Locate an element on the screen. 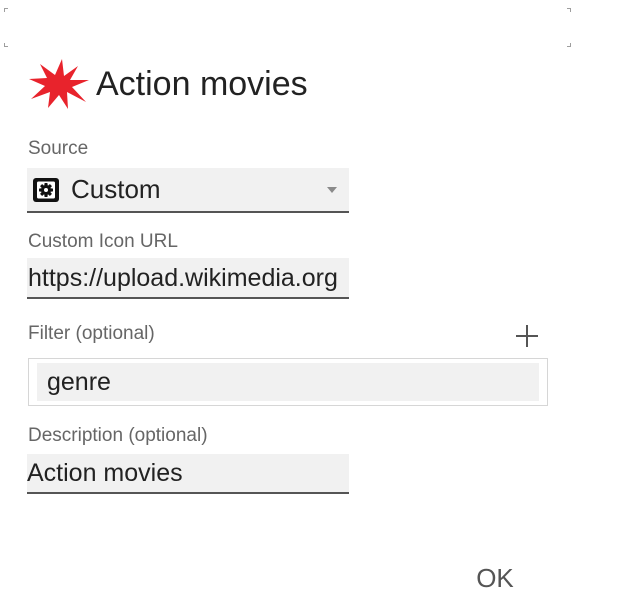  source-select-value: Custom is located at coordinates (116, 189).